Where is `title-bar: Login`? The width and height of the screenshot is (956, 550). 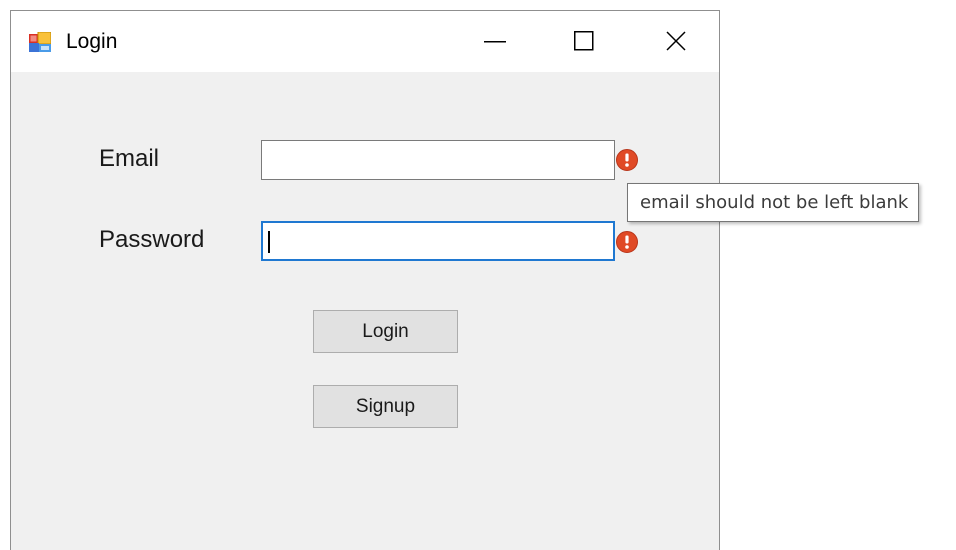
title-bar: Login is located at coordinates (365, 41).